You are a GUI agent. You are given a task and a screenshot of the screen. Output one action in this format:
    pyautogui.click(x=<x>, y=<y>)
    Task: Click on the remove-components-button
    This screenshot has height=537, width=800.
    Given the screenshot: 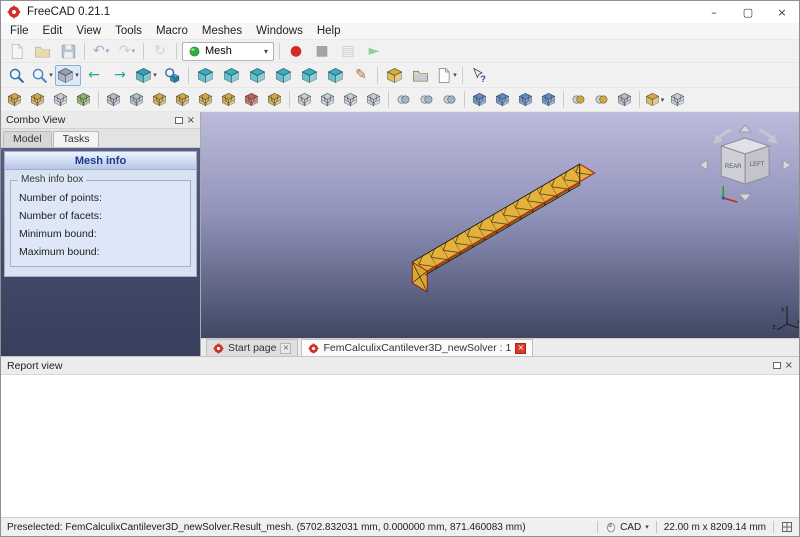 What is the action you would take?
    pyautogui.click(x=274, y=100)
    